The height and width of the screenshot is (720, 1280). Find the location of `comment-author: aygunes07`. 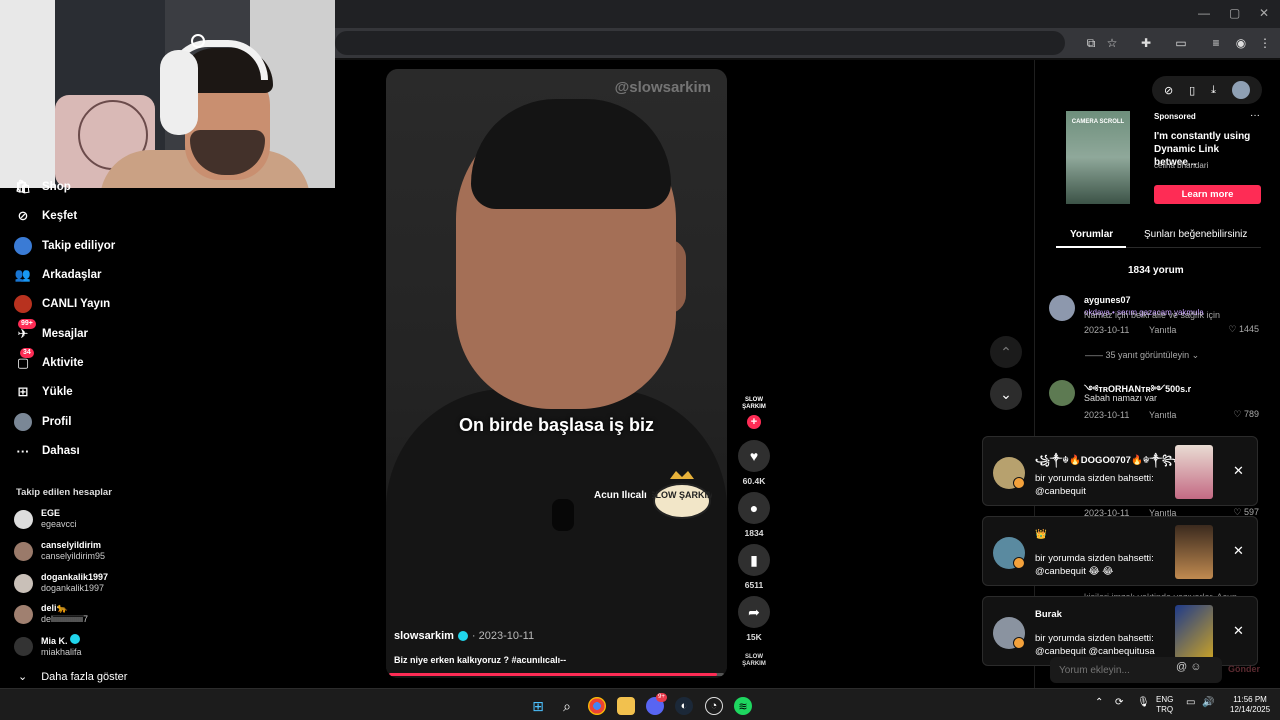

comment-author: aygunes07 is located at coordinates (1107, 300).